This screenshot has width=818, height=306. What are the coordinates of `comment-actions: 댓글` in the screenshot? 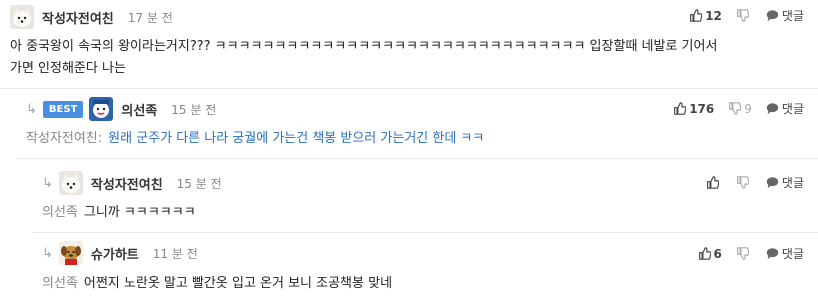 It's located at (748, 182).